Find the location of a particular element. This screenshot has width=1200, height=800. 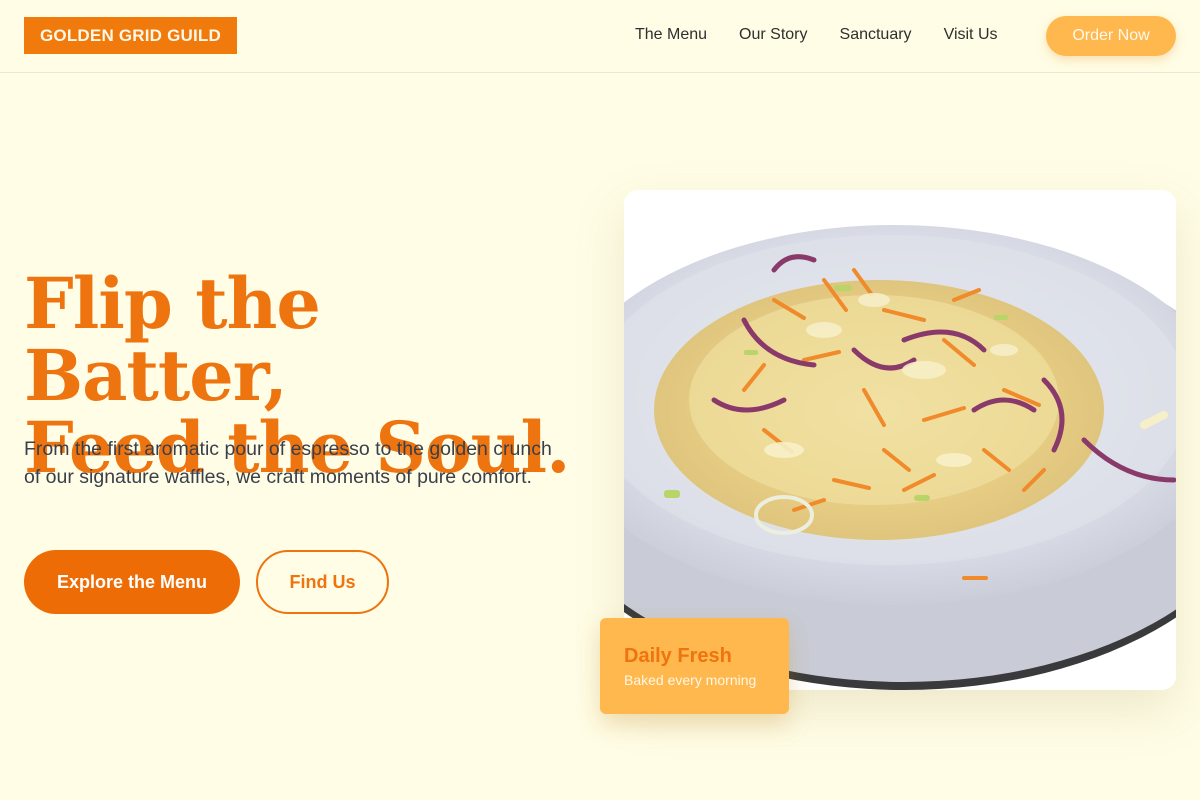

daily-fresh-badge: Daily Fresh Baked every morning is located at coordinates (694, 666).